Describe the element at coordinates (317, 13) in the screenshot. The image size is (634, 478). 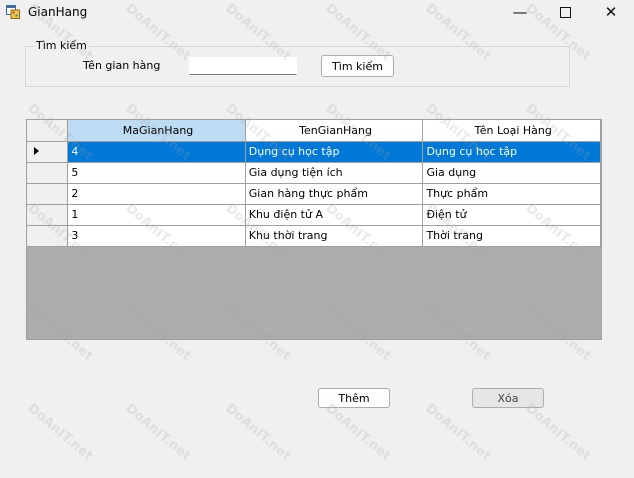
I see `title-bar: GianHang — ✕` at that location.